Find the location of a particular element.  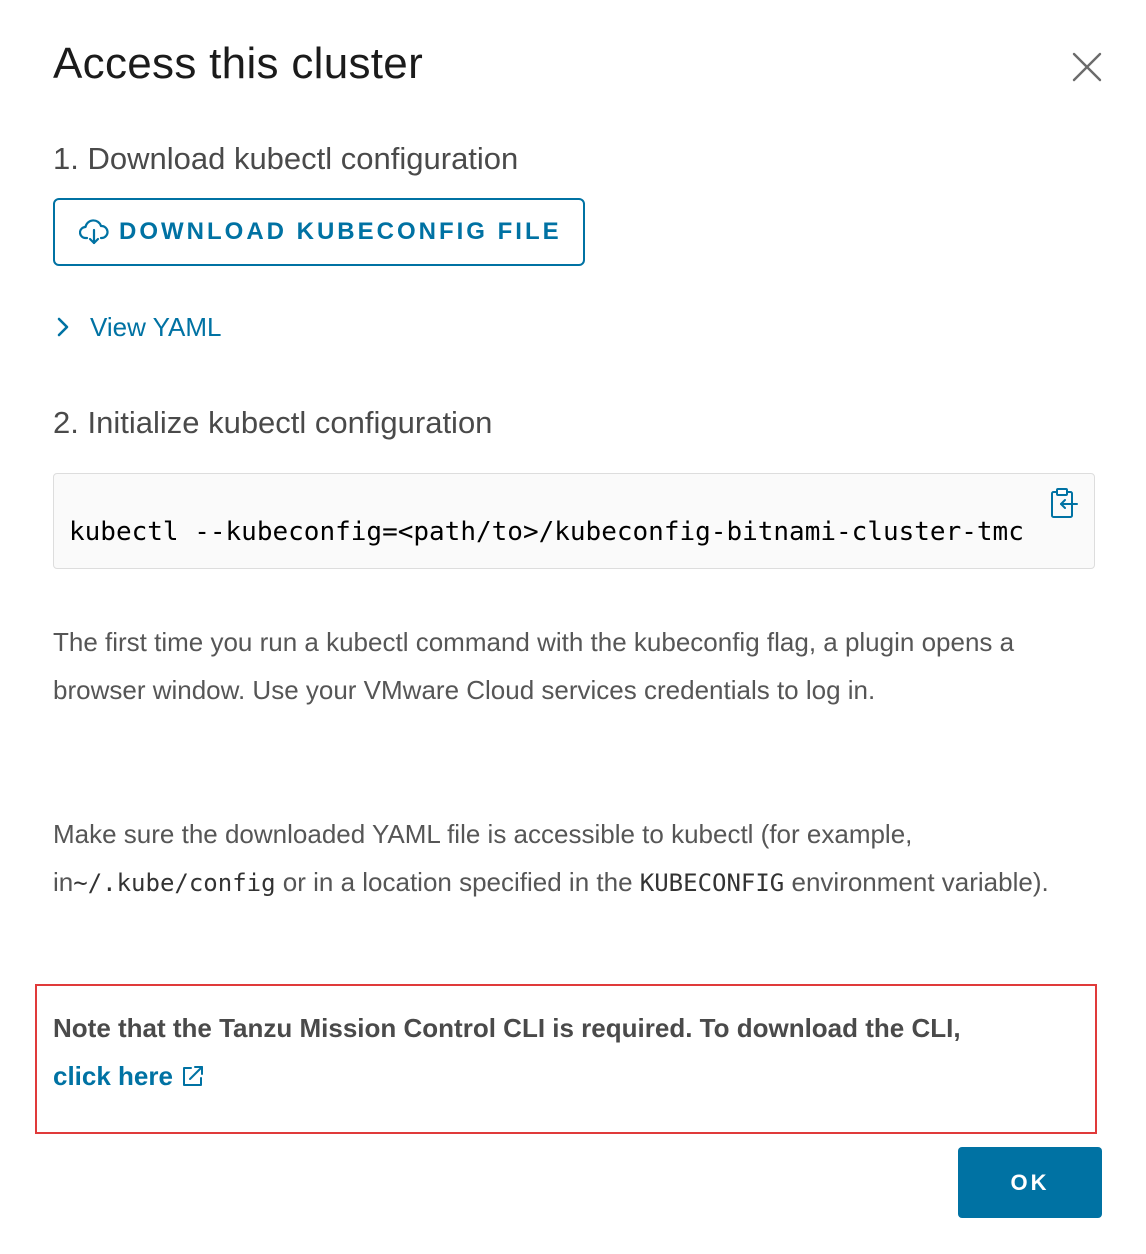

copy-to-clipboard-icon is located at coordinates (1064, 503).